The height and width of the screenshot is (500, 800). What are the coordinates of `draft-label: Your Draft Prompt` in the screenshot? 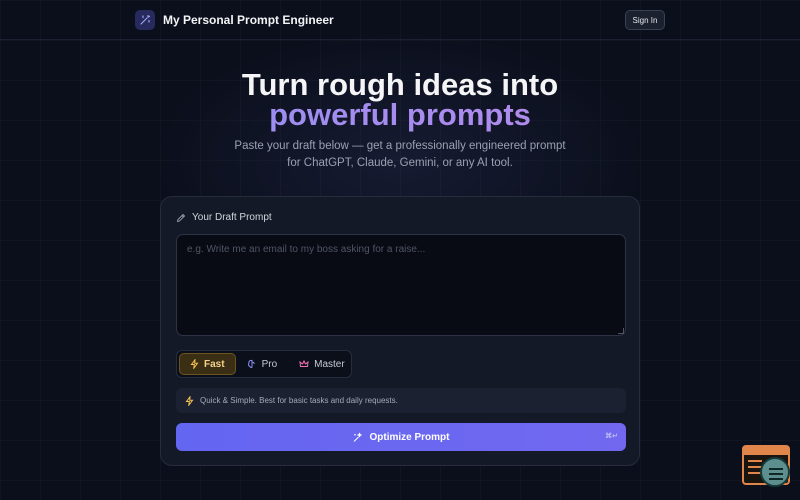 It's located at (224, 217).